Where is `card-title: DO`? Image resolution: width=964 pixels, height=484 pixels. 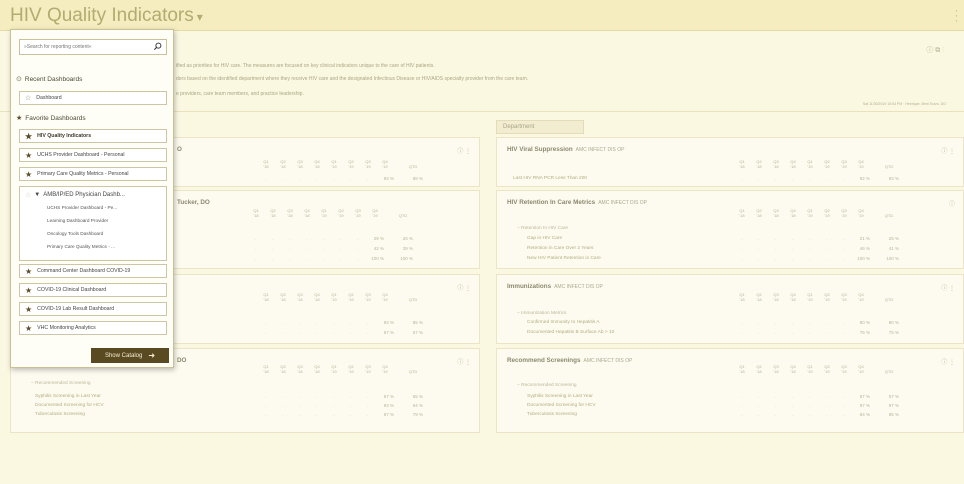
card-title: DO is located at coordinates (182, 360).